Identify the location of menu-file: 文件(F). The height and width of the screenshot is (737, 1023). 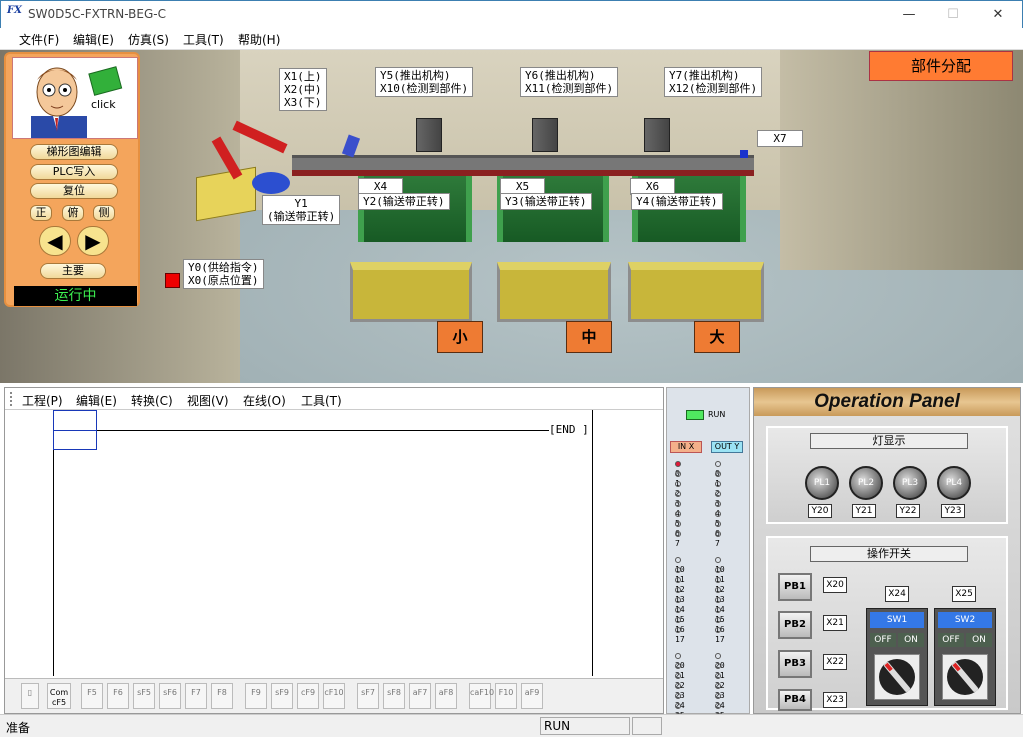
(39, 39).